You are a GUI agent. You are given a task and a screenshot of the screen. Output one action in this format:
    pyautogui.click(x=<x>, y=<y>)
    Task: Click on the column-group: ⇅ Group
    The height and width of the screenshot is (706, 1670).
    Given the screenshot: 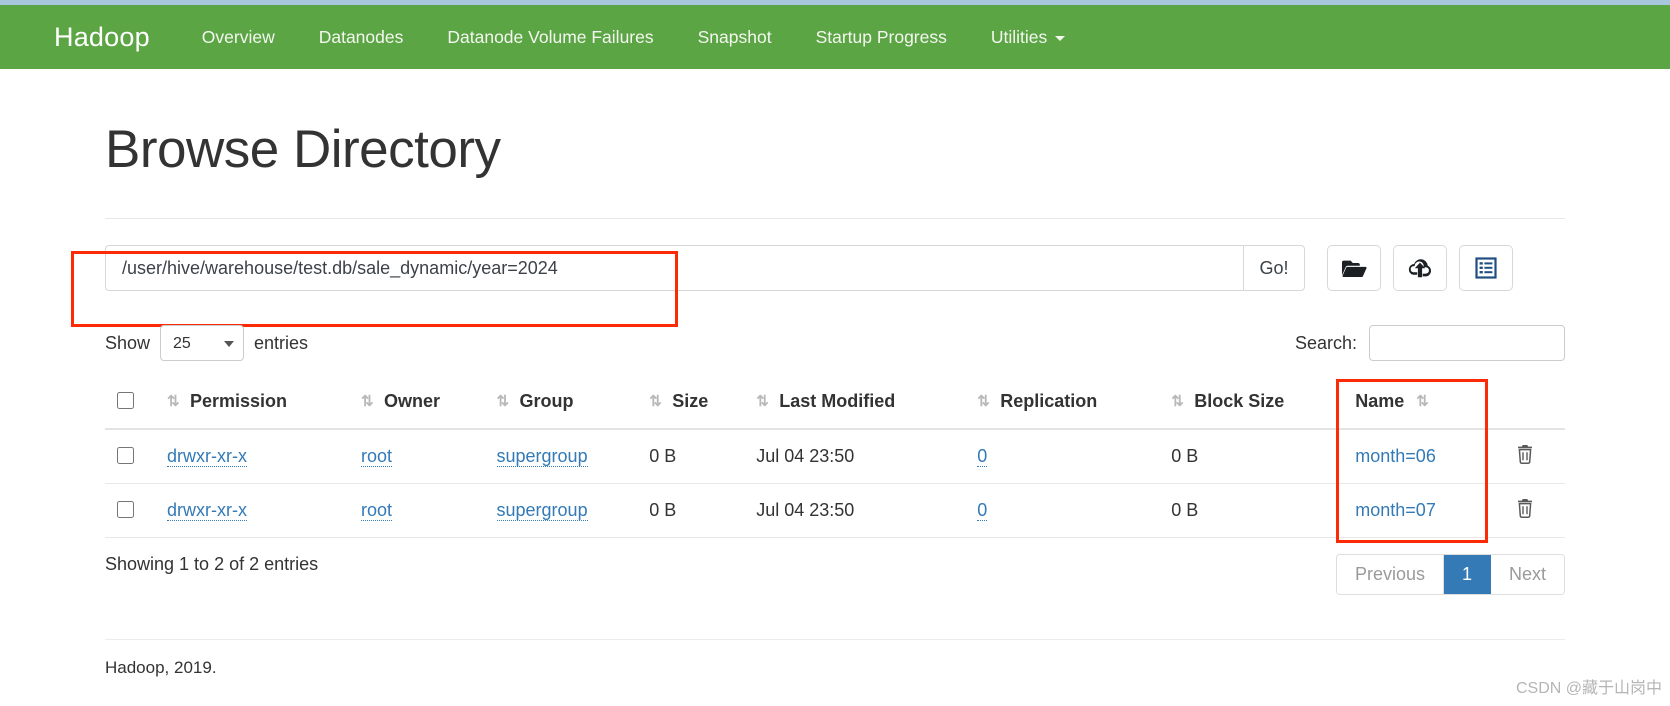 What is the action you would take?
    pyautogui.click(x=565, y=404)
    